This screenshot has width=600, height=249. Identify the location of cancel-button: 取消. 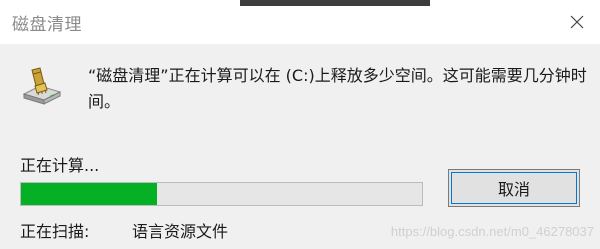
(514, 188).